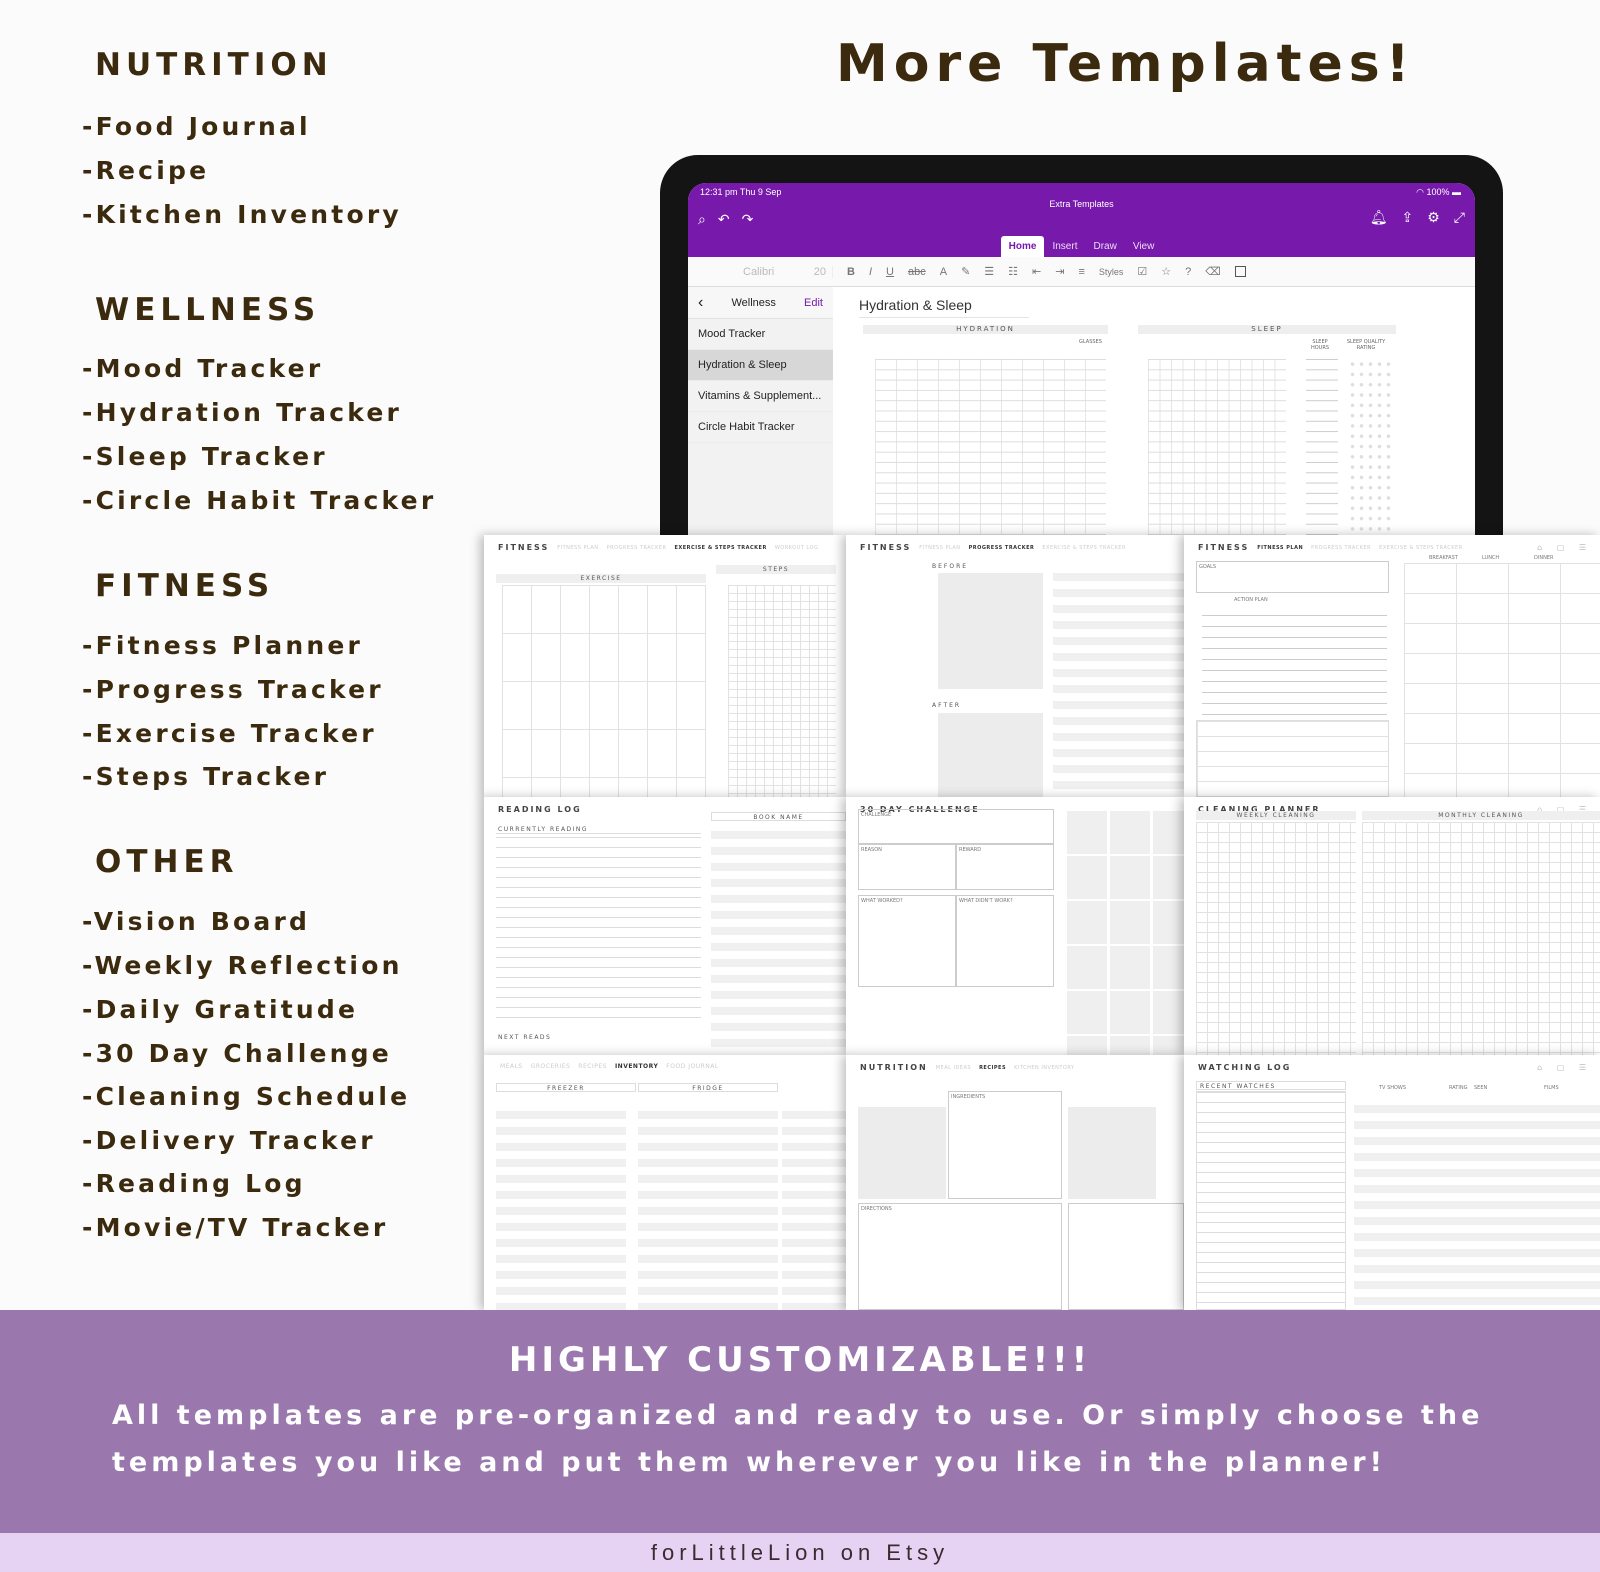 The image size is (1600, 1572). Describe the element at coordinates (953, 1068) in the screenshot. I see `crumb-link: MEAL IDEAS` at that location.